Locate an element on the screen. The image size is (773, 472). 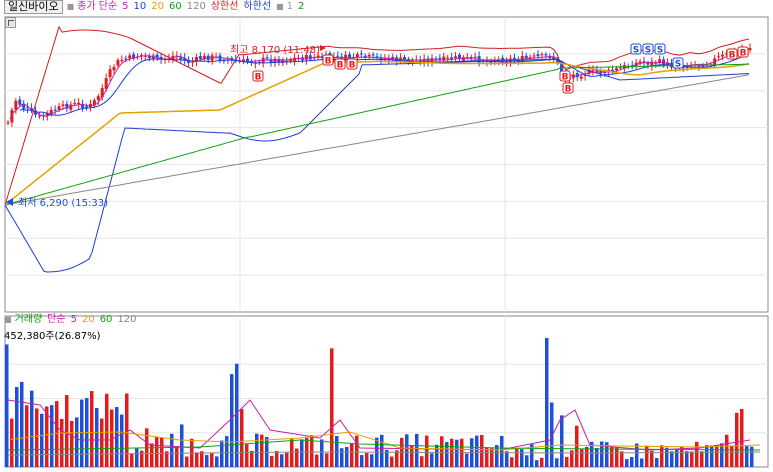
volume-ma-60-label: 60 is located at coordinates (106, 319).